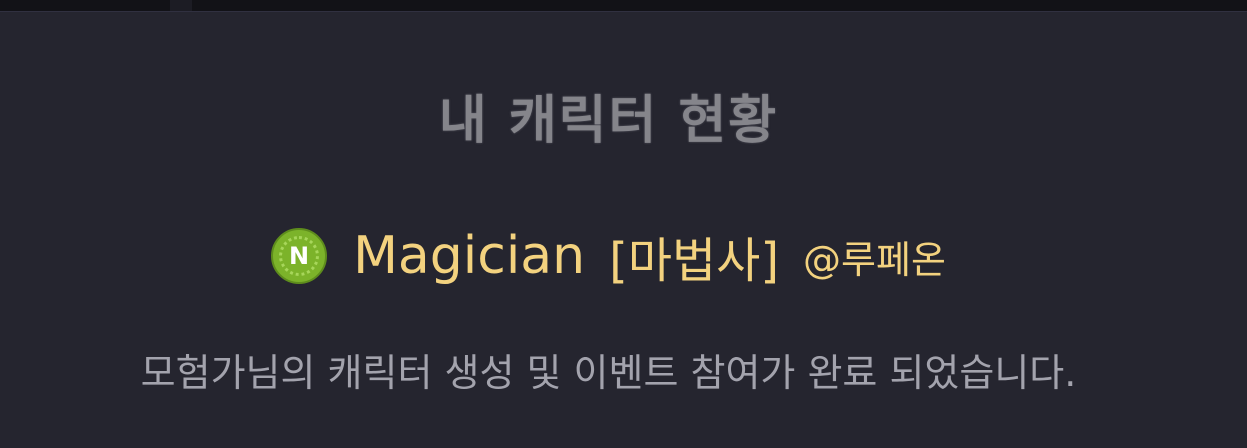 The image size is (1247, 448). What do you see at coordinates (623, 6) in the screenshot?
I see `top-banner-image` at bounding box center [623, 6].